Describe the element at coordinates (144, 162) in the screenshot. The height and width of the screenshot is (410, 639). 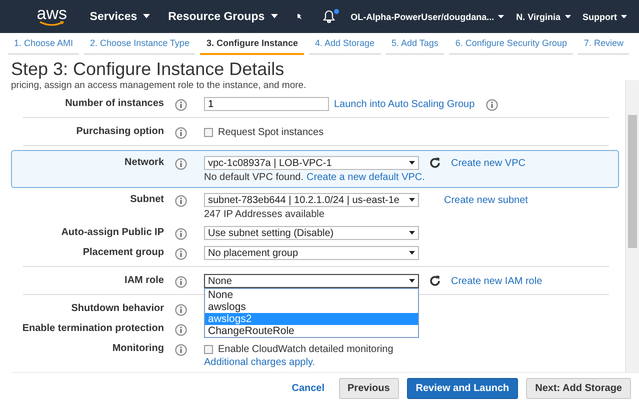
I see `field-label: Network` at that location.